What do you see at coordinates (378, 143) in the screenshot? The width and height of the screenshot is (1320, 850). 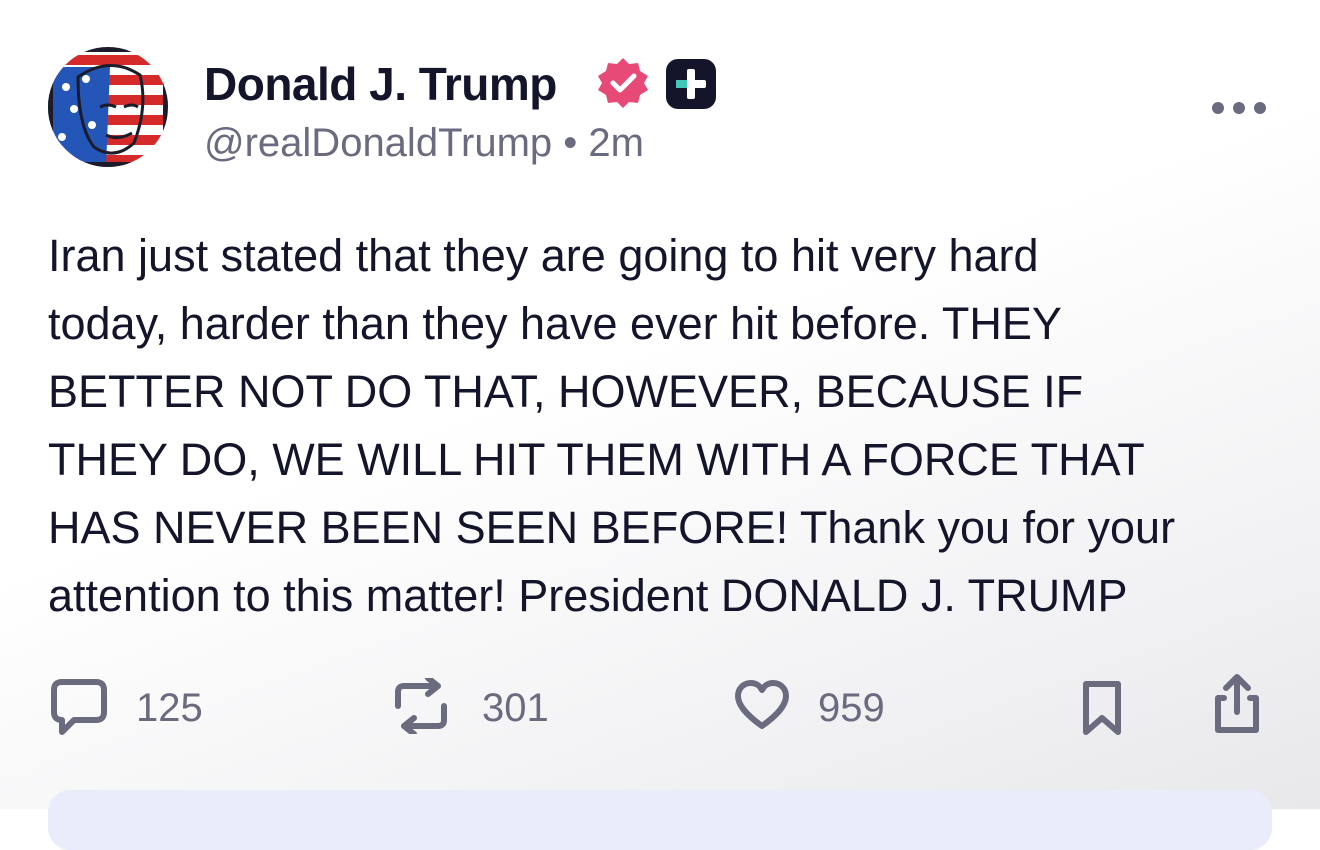 I see `author-handle: @realDonaldTrump` at bounding box center [378, 143].